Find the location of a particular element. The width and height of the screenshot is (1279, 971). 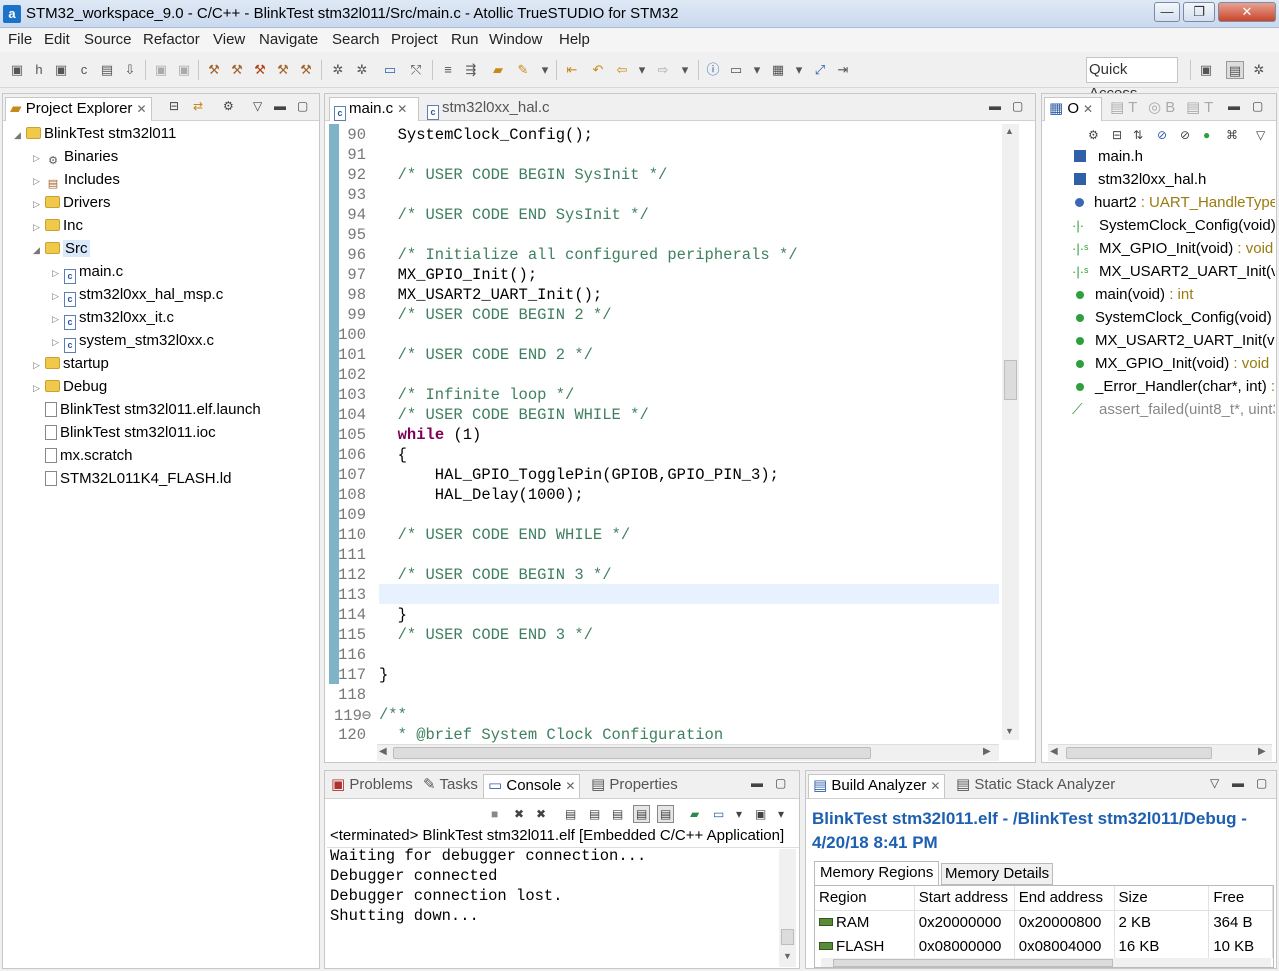

new-class-icon: ▤ is located at coordinates (107, 70).